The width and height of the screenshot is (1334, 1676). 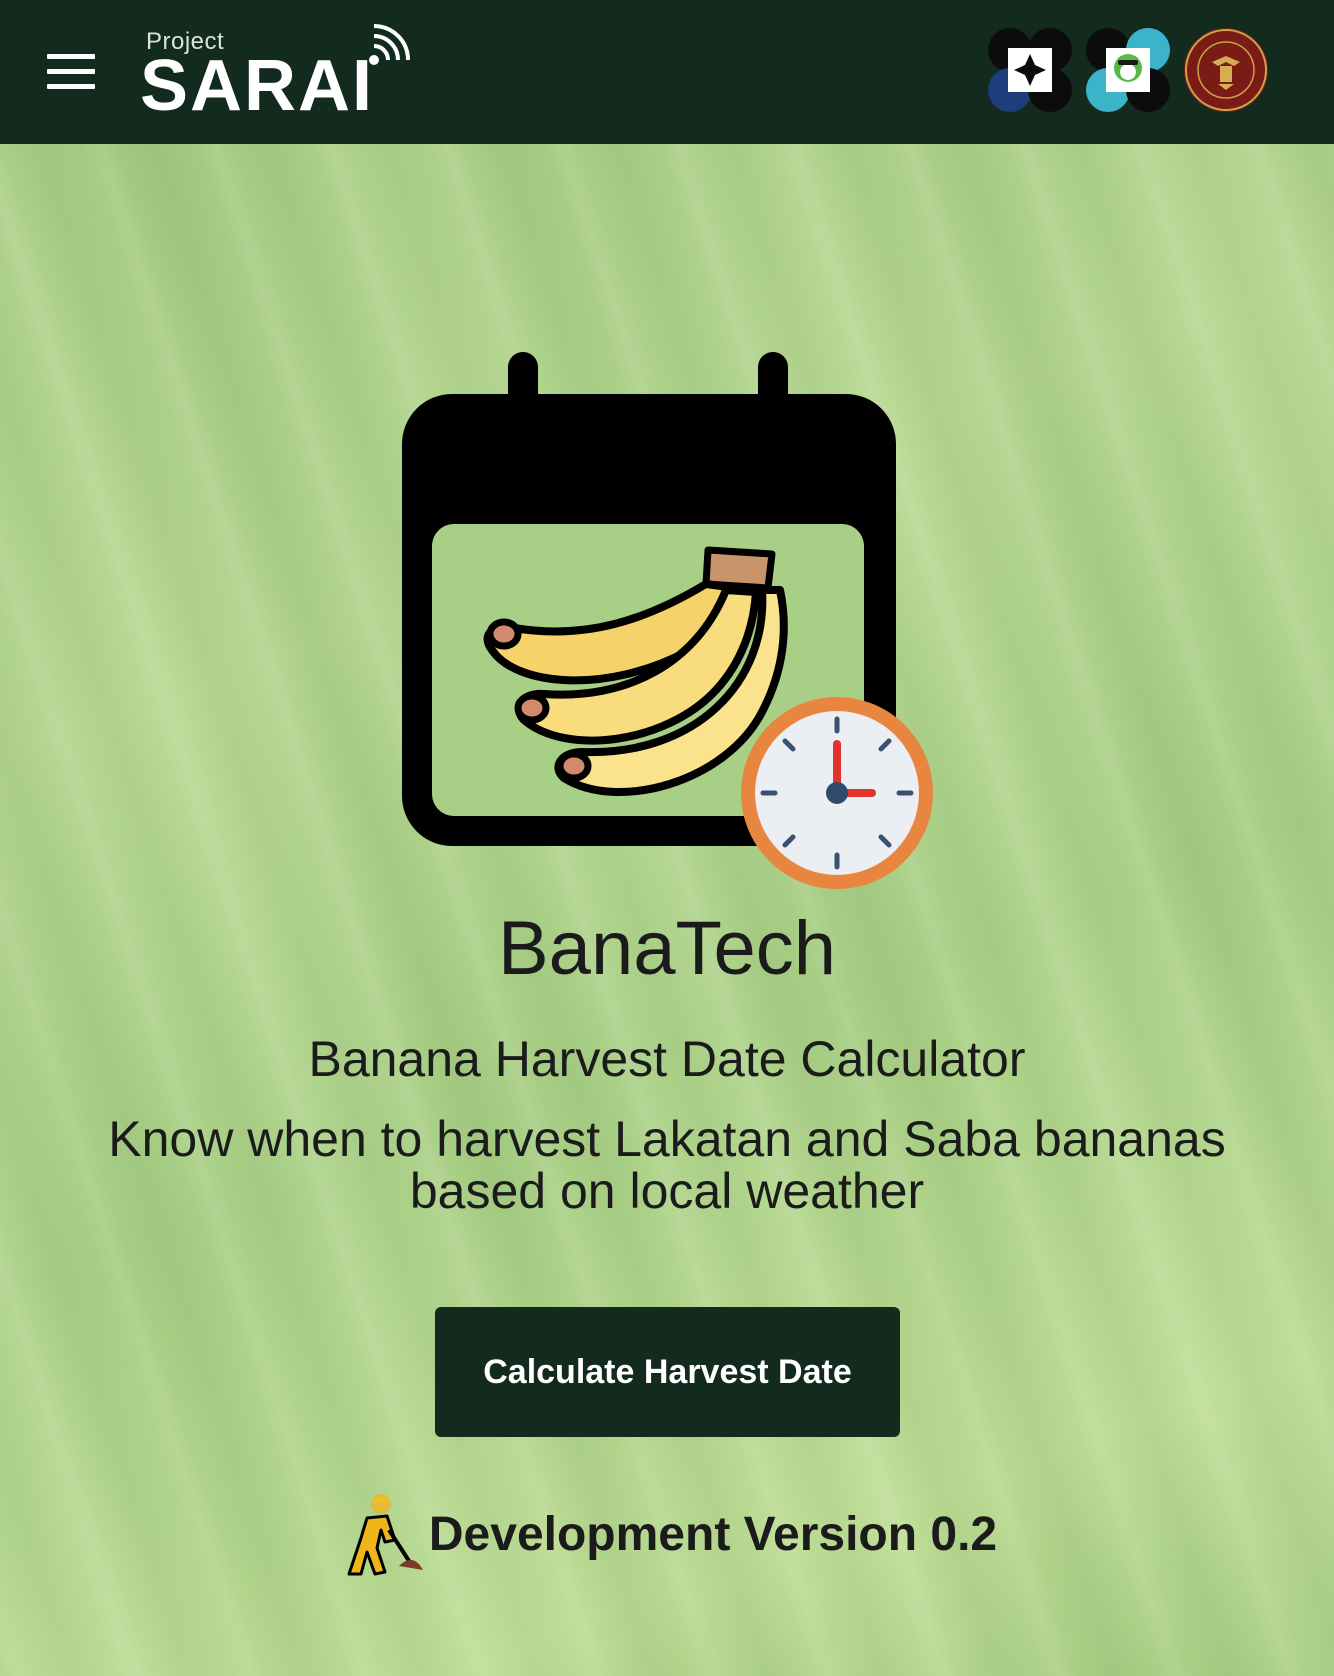 I want to click on project-sarai-logo: Project SARAI, so click(x=275, y=73).